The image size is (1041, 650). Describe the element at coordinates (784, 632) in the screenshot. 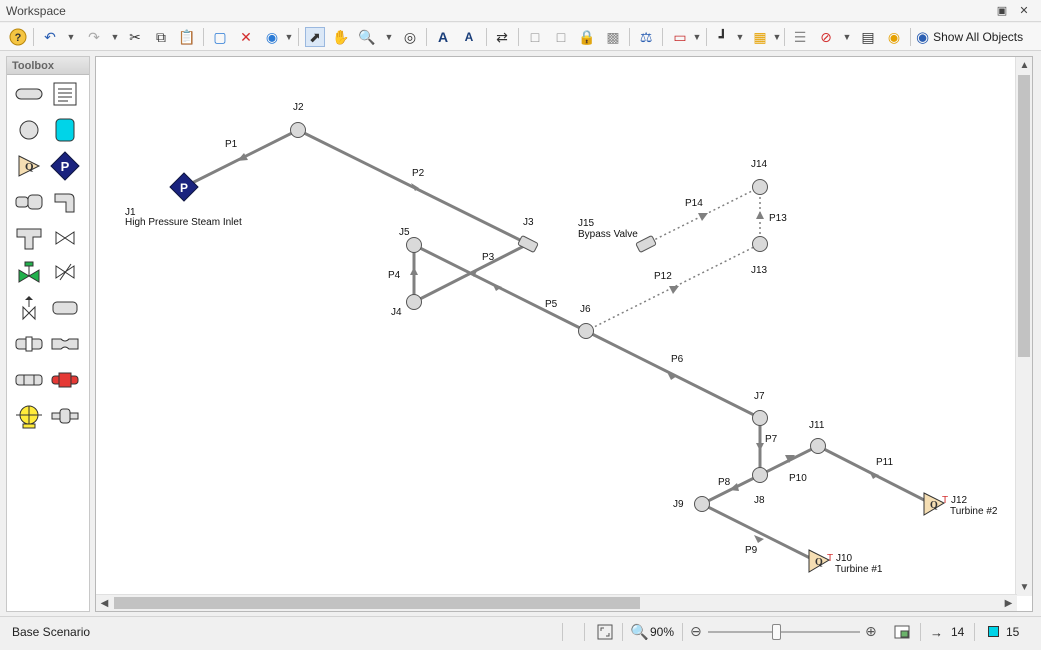

I see `zoom-slider-track` at that location.